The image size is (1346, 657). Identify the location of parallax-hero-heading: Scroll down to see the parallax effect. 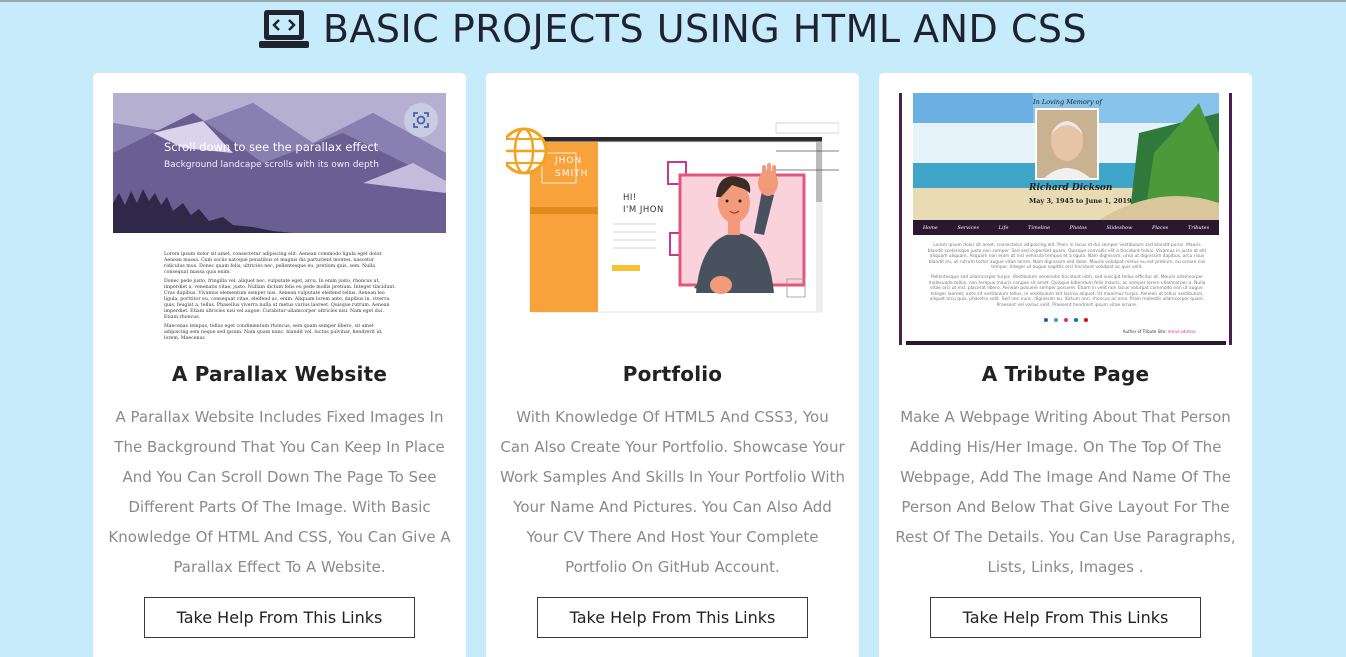
(271, 147).